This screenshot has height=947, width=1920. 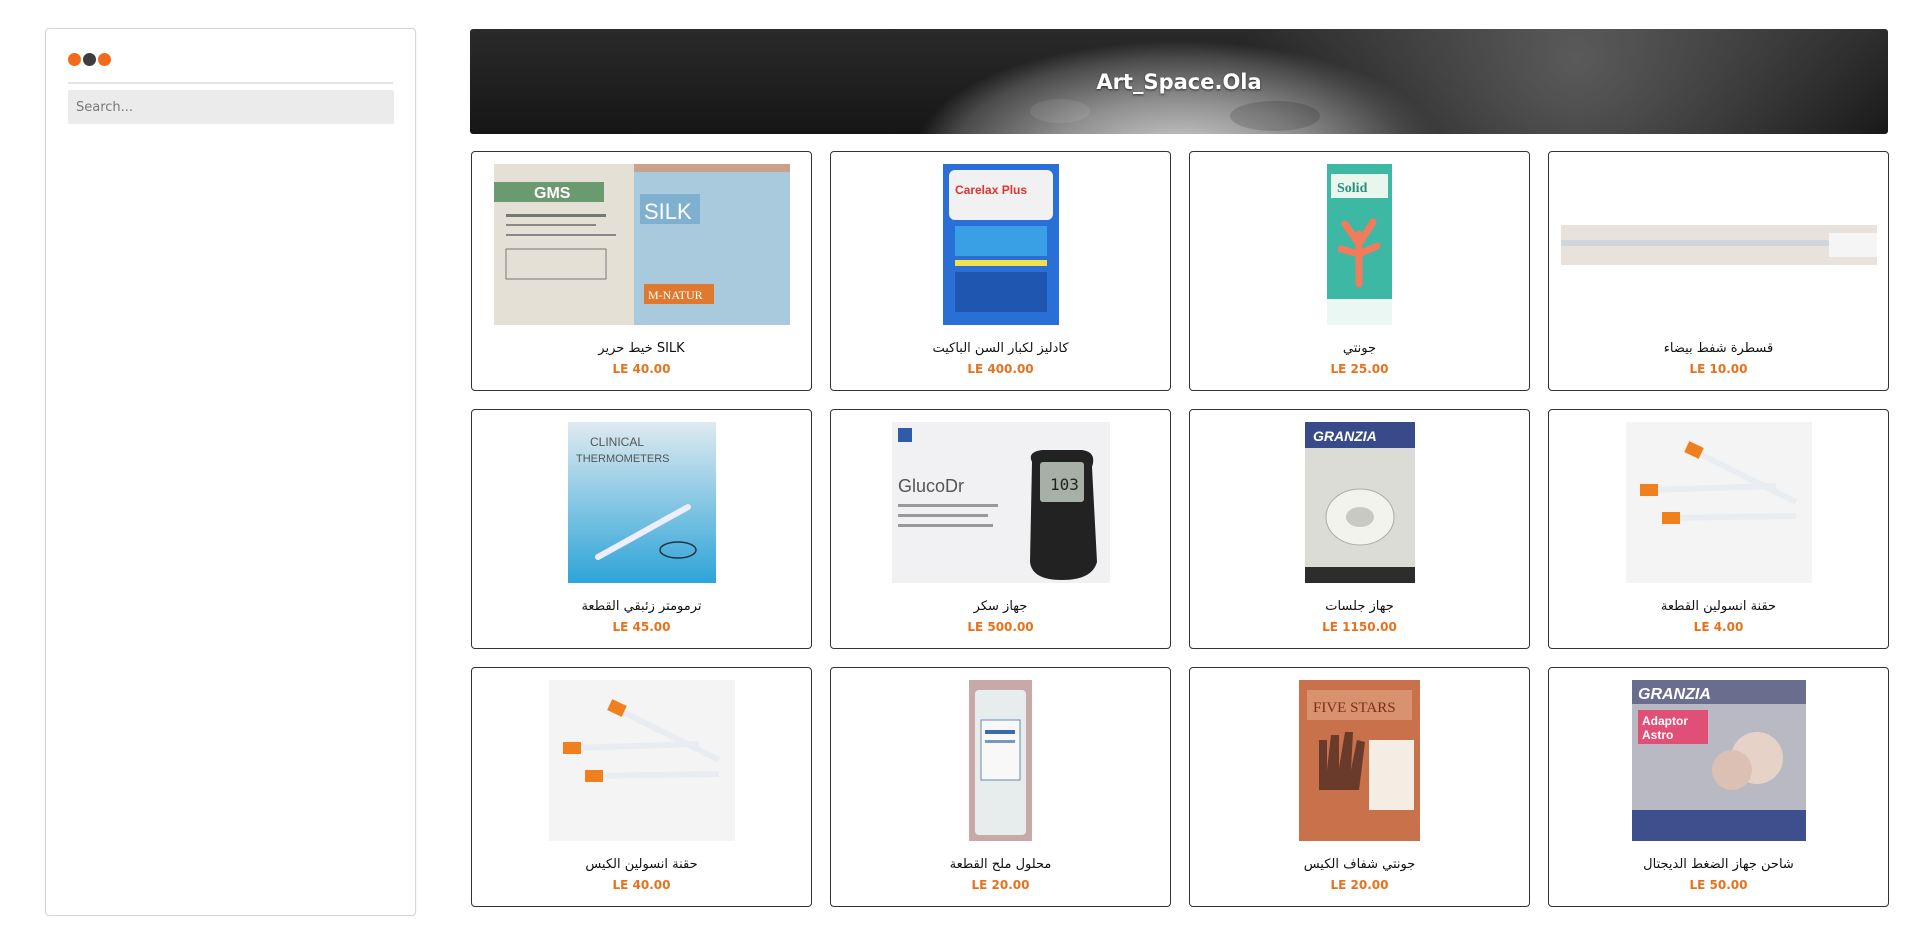 I want to click on svg-text: GlucoDr, so click(x=931, y=486).